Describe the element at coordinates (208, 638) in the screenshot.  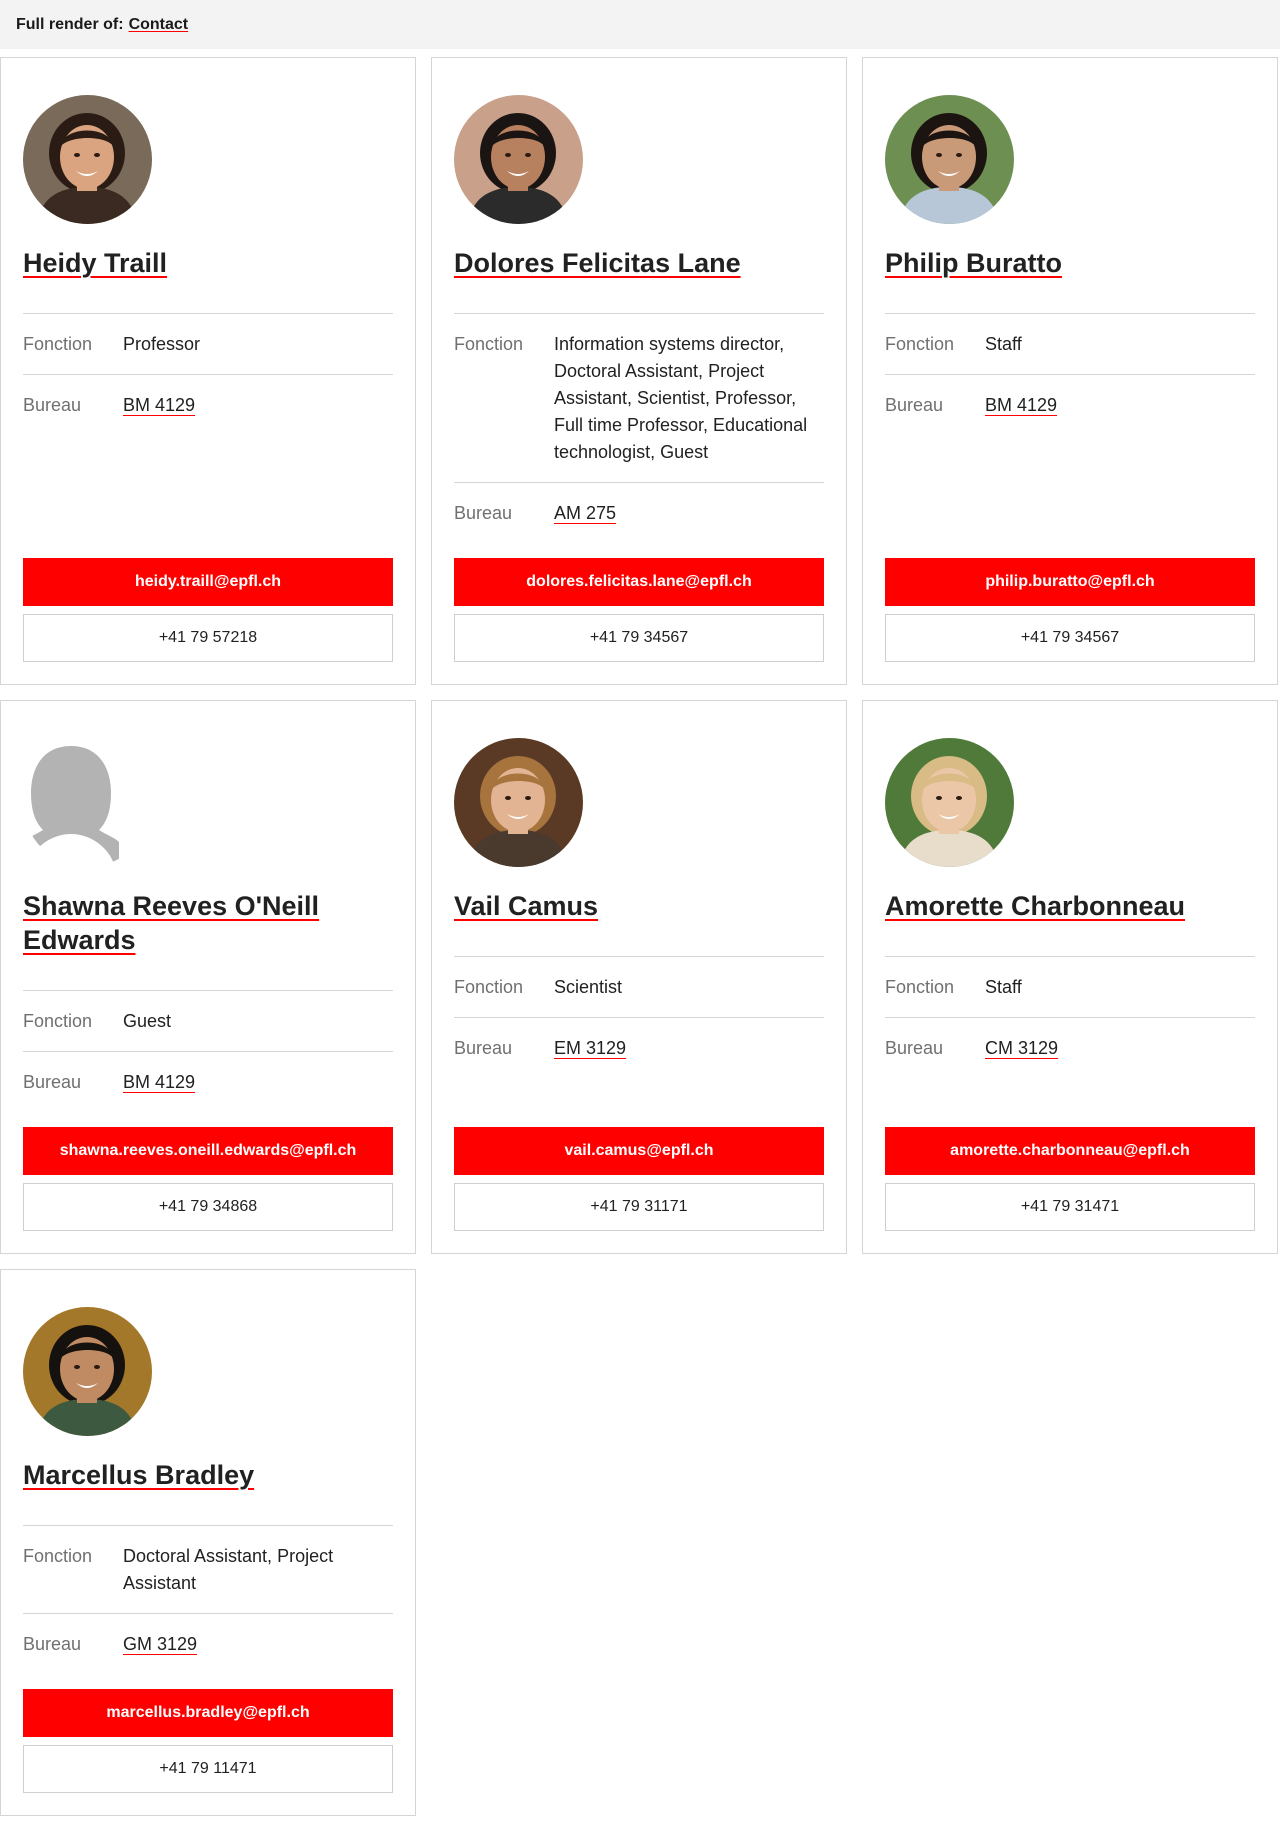
I see `phone-button: +41 79 57218` at that location.